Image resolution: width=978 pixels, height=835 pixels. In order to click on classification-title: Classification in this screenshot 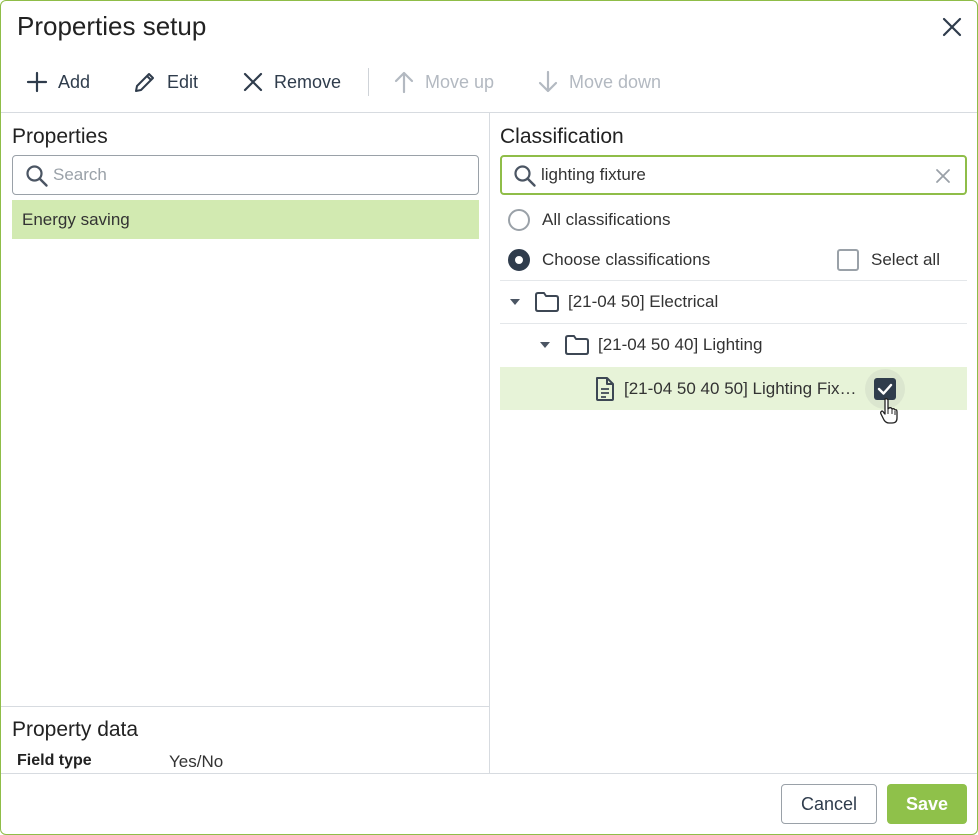, I will do `click(562, 136)`.